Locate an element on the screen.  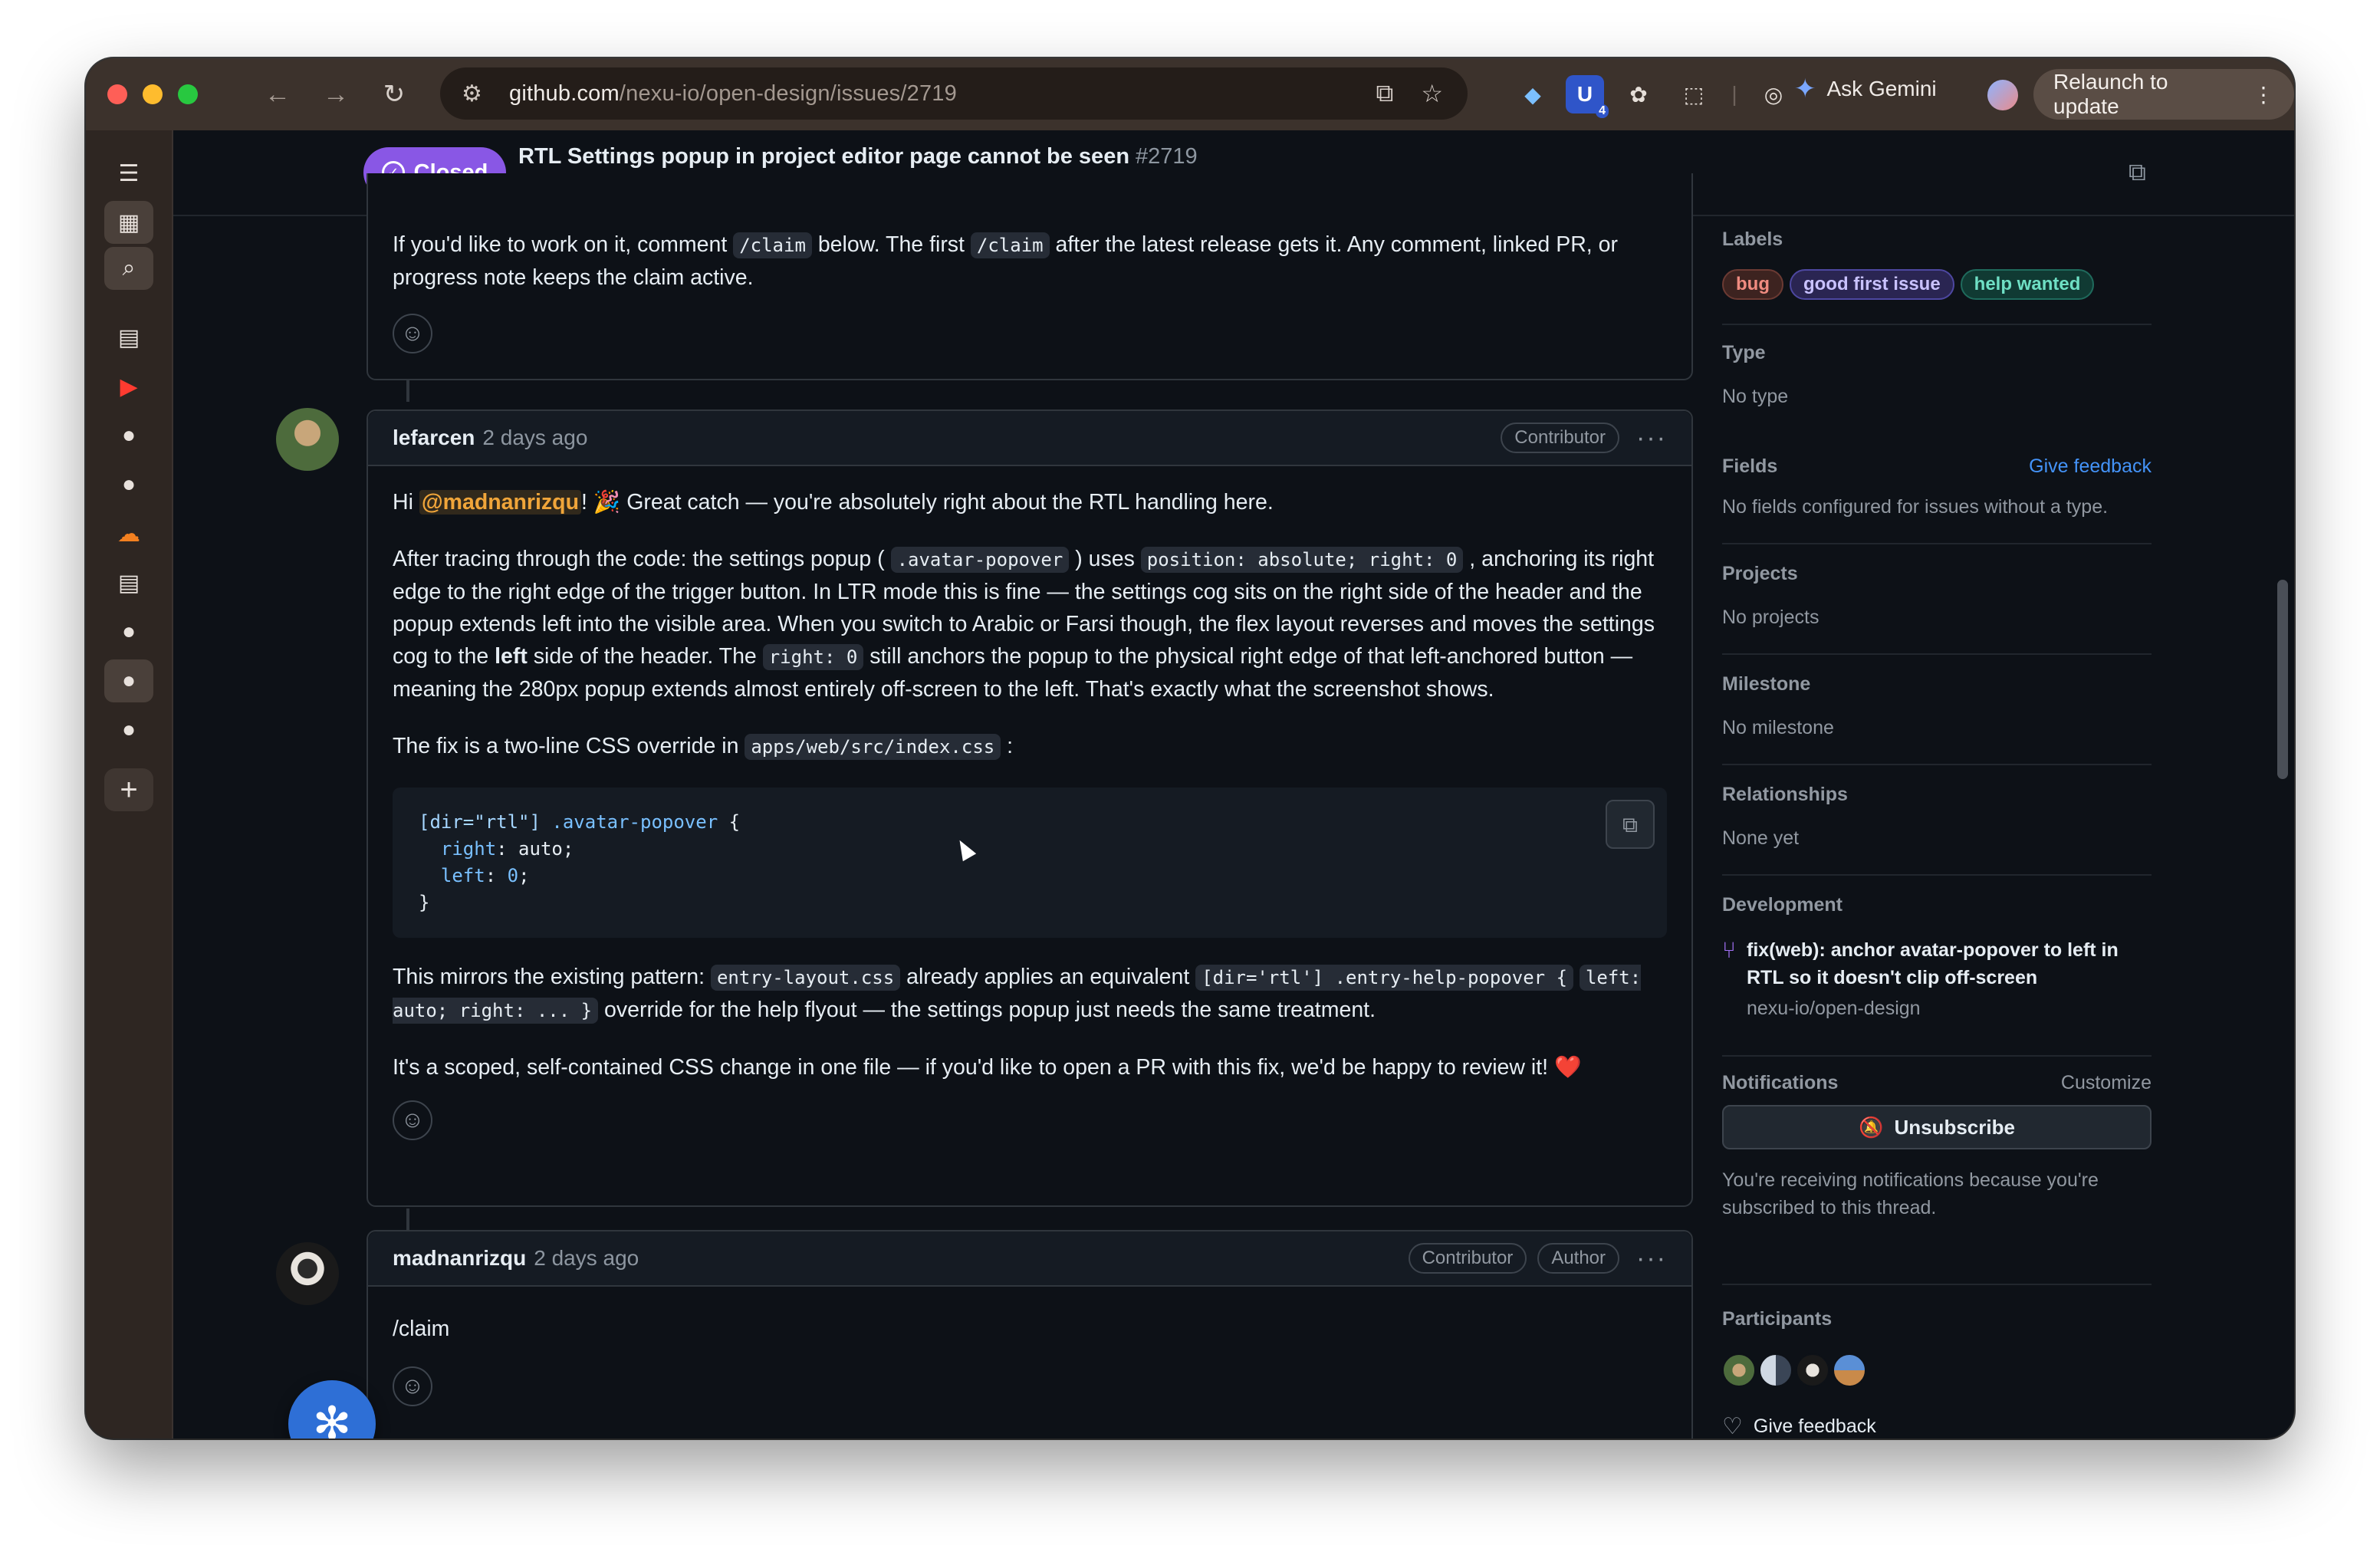
install-app-icon: ⧉ is located at coordinates (1385, 93).